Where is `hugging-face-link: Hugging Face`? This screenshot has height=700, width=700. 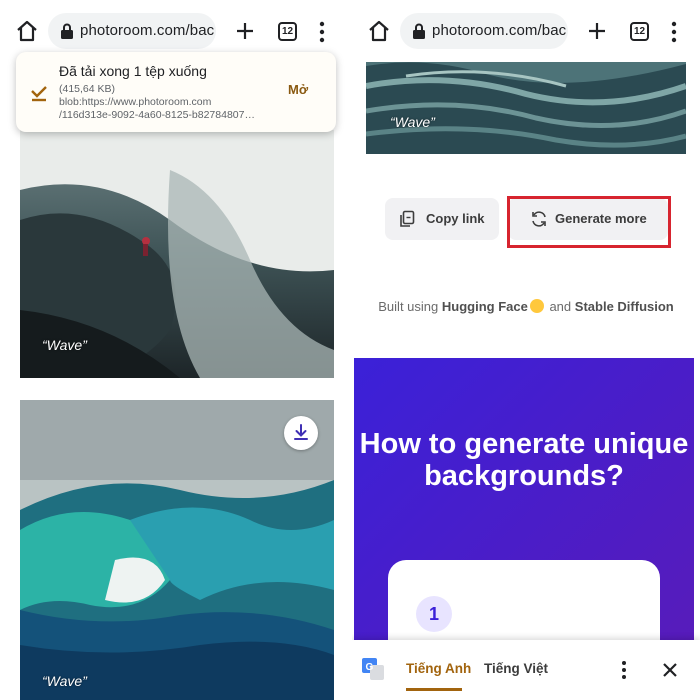 hugging-face-link: Hugging Face is located at coordinates (485, 306).